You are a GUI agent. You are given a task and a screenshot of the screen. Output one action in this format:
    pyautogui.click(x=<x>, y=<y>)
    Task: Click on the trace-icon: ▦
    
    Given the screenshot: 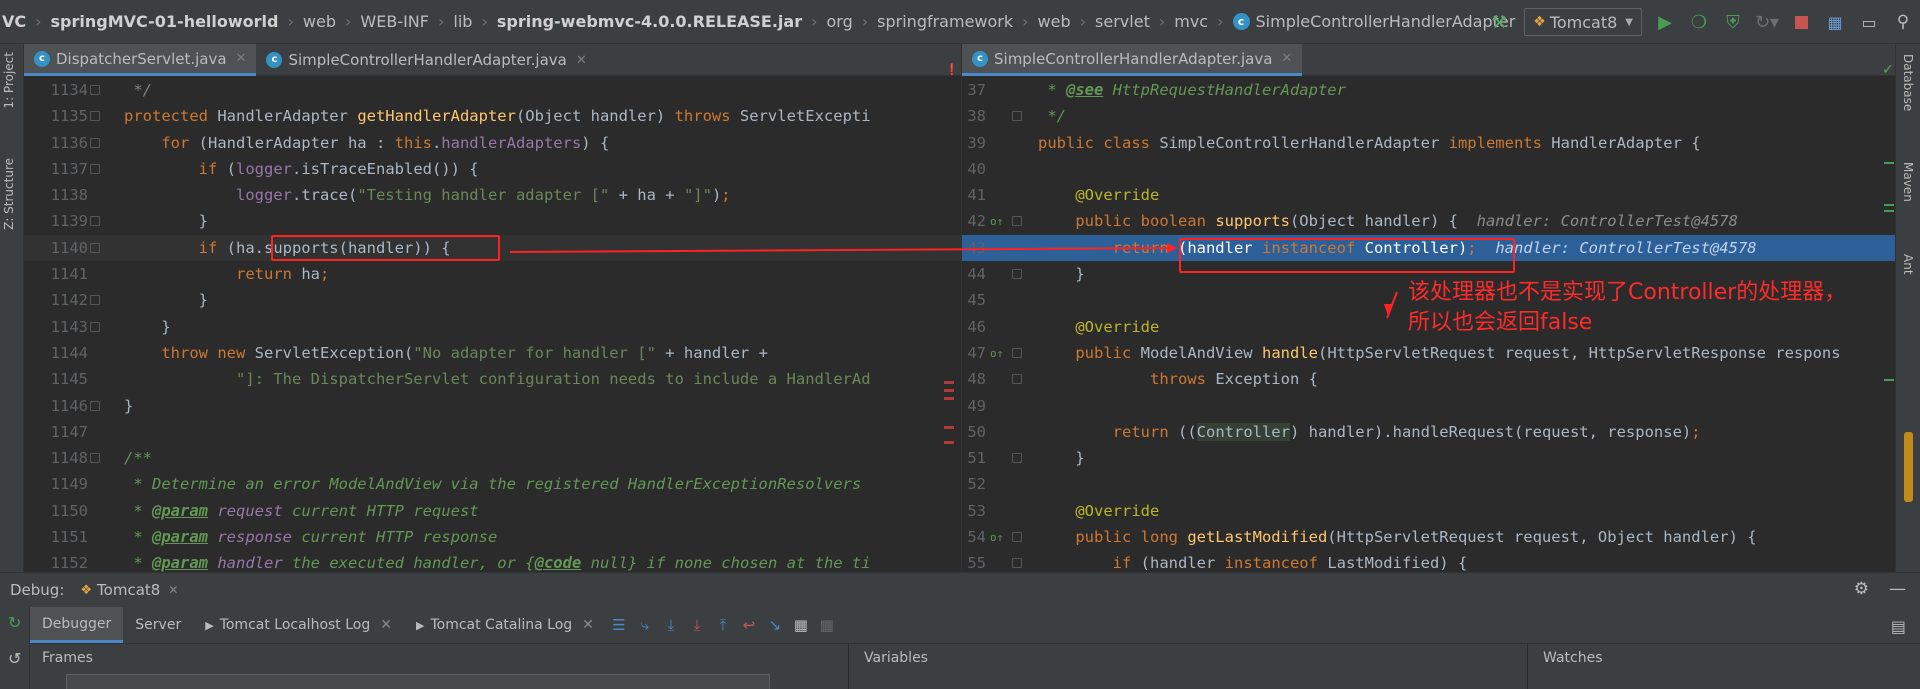 What is the action you would take?
    pyautogui.click(x=827, y=625)
    